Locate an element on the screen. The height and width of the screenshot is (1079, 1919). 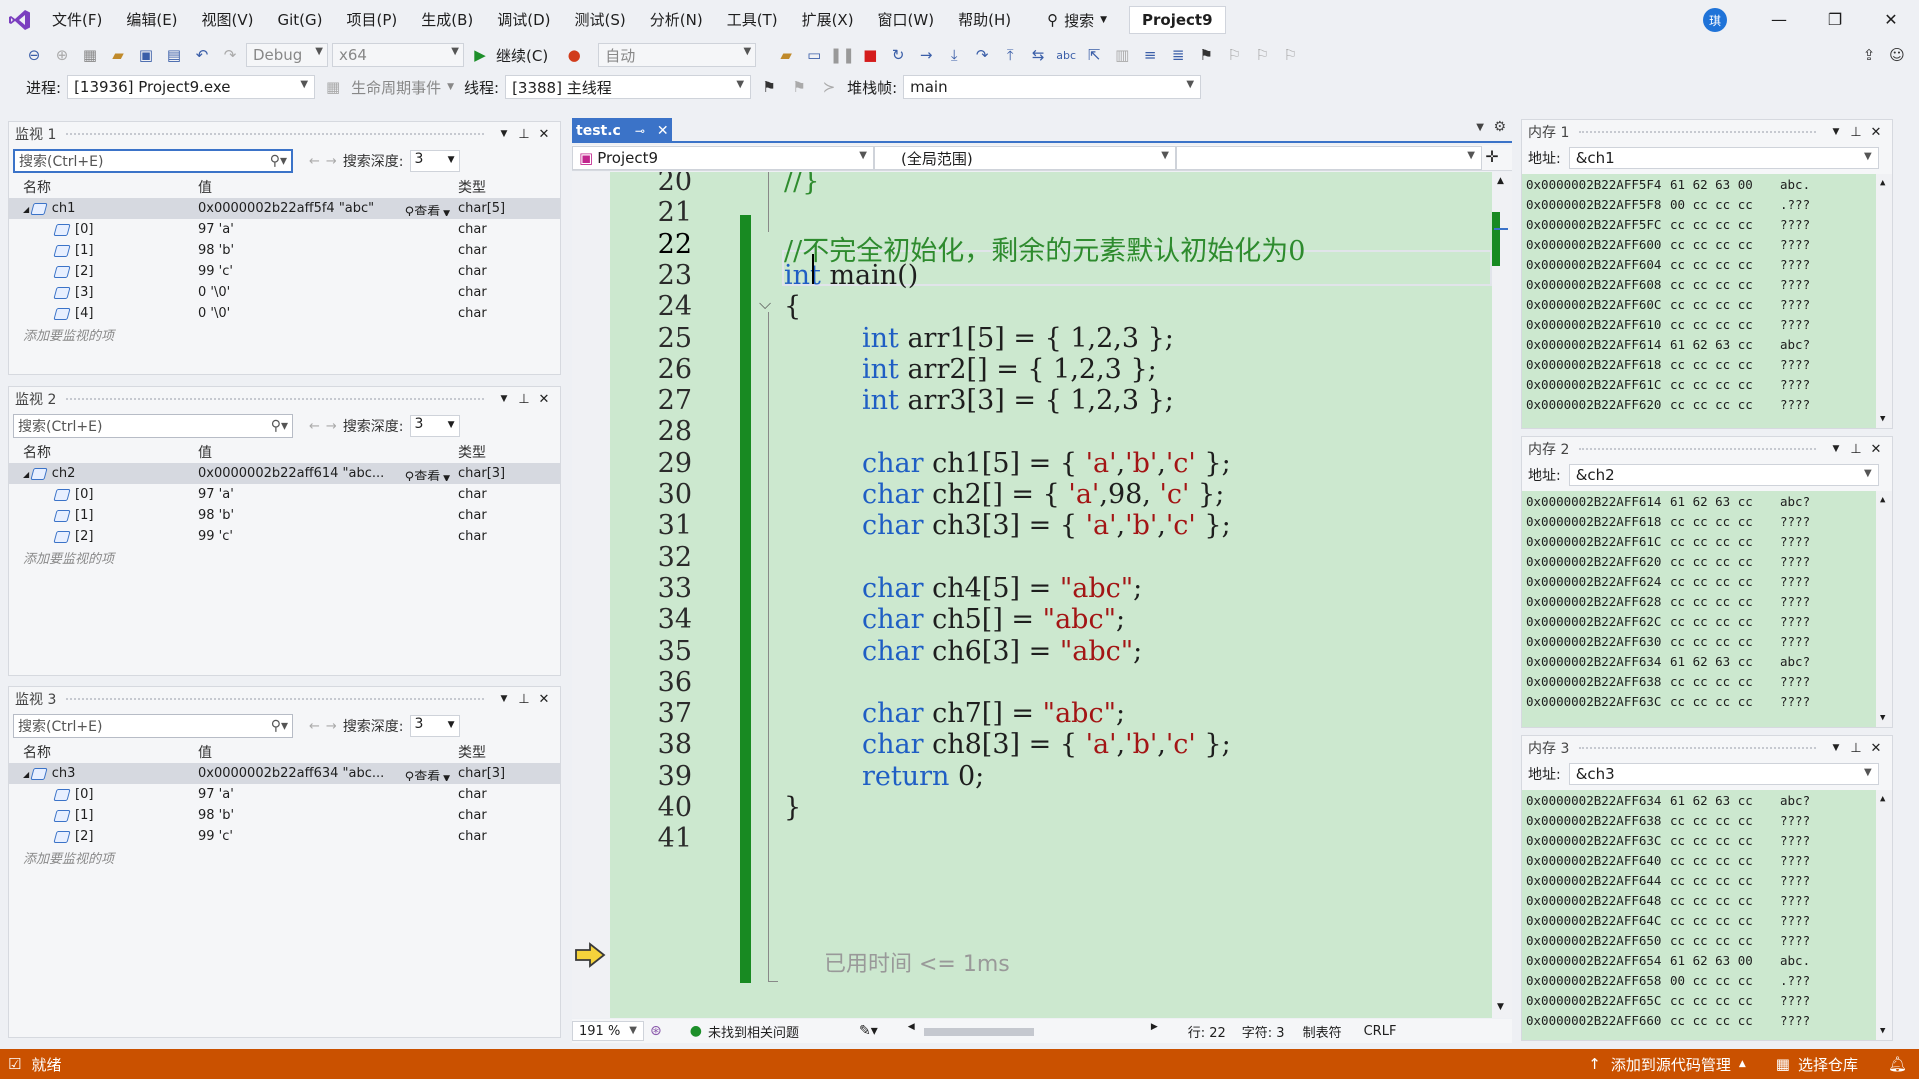
back-icon: ← is located at coordinates (314, 161).